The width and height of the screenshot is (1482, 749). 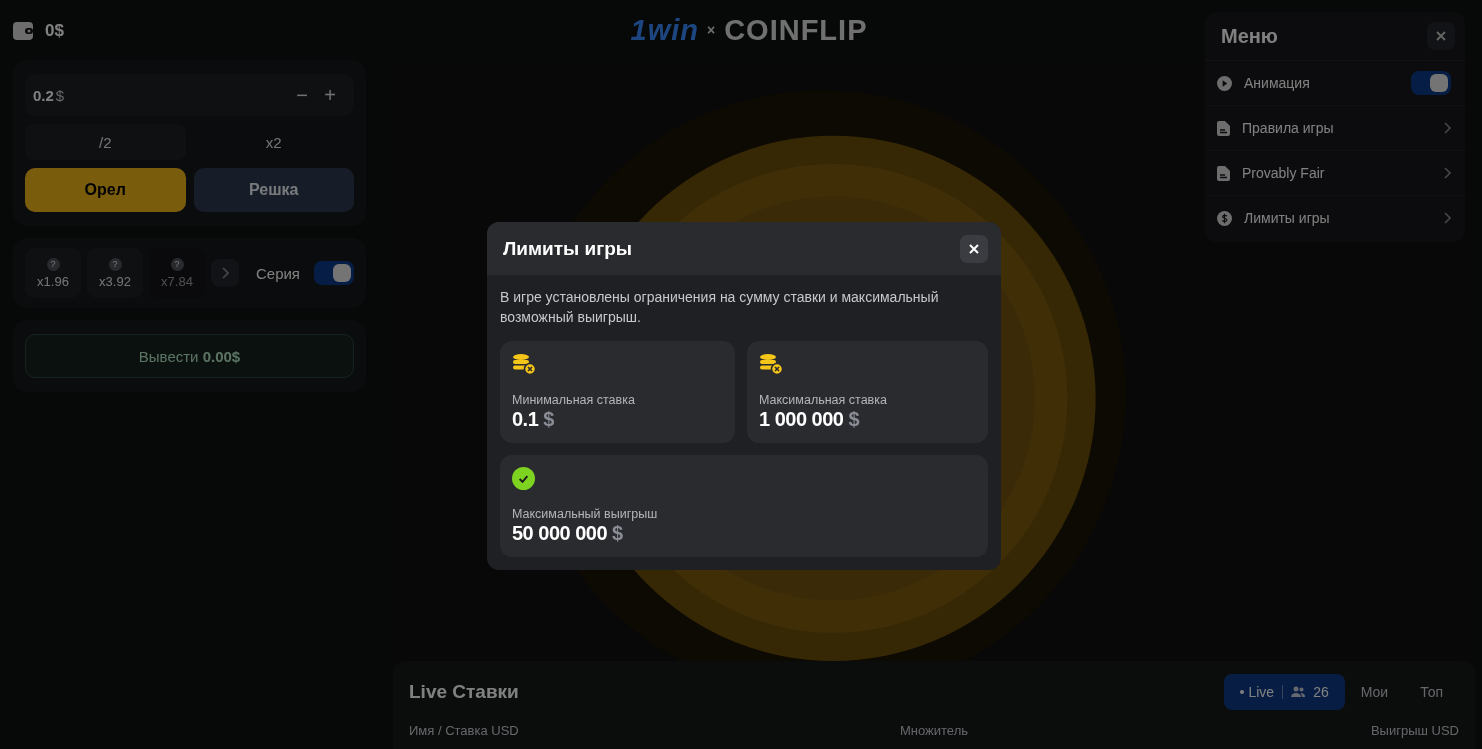 What do you see at coordinates (1242, 692) in the screenshot?
I see `live-dot-icon` at bounding box center [1242, 692].